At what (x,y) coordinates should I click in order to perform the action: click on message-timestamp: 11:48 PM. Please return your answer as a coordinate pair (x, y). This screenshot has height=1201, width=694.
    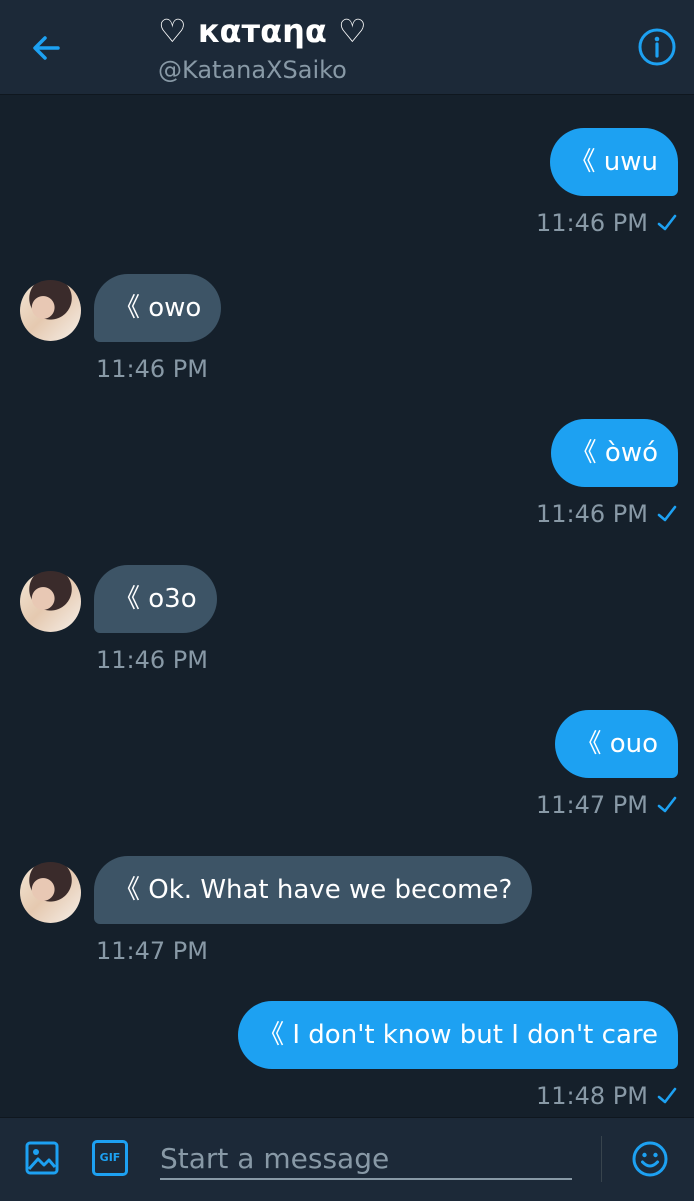
    Looking at the image, I should click on (592, 1096).